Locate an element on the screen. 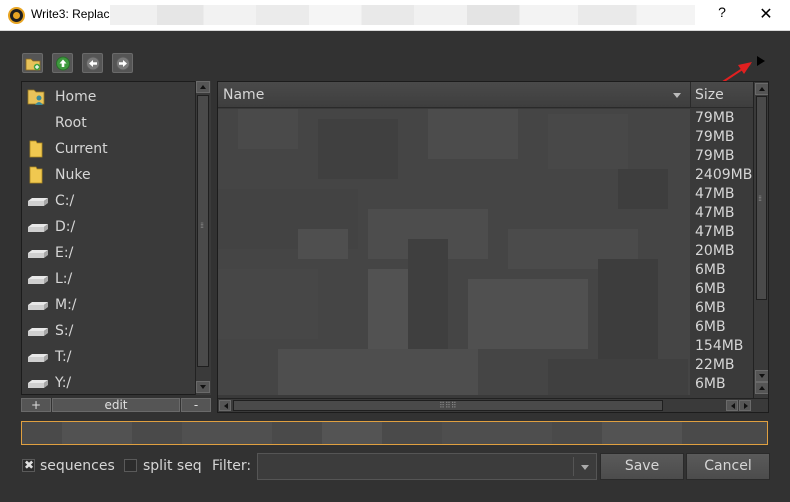 The height and width of the screenshot is (502, 790). favorite-nuke: Nuke is located at coordinates (108, 175).